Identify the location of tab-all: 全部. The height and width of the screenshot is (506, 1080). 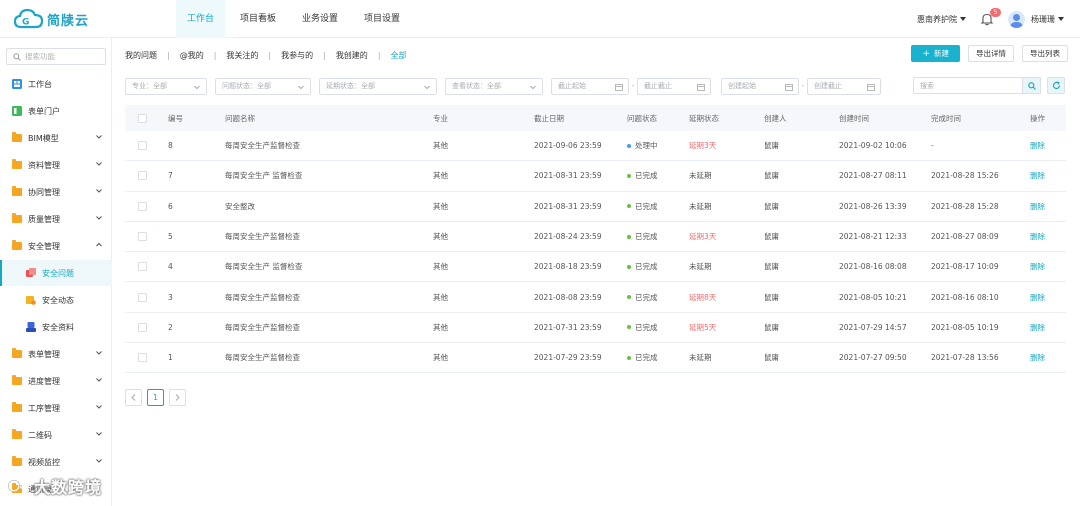
(399, 55).